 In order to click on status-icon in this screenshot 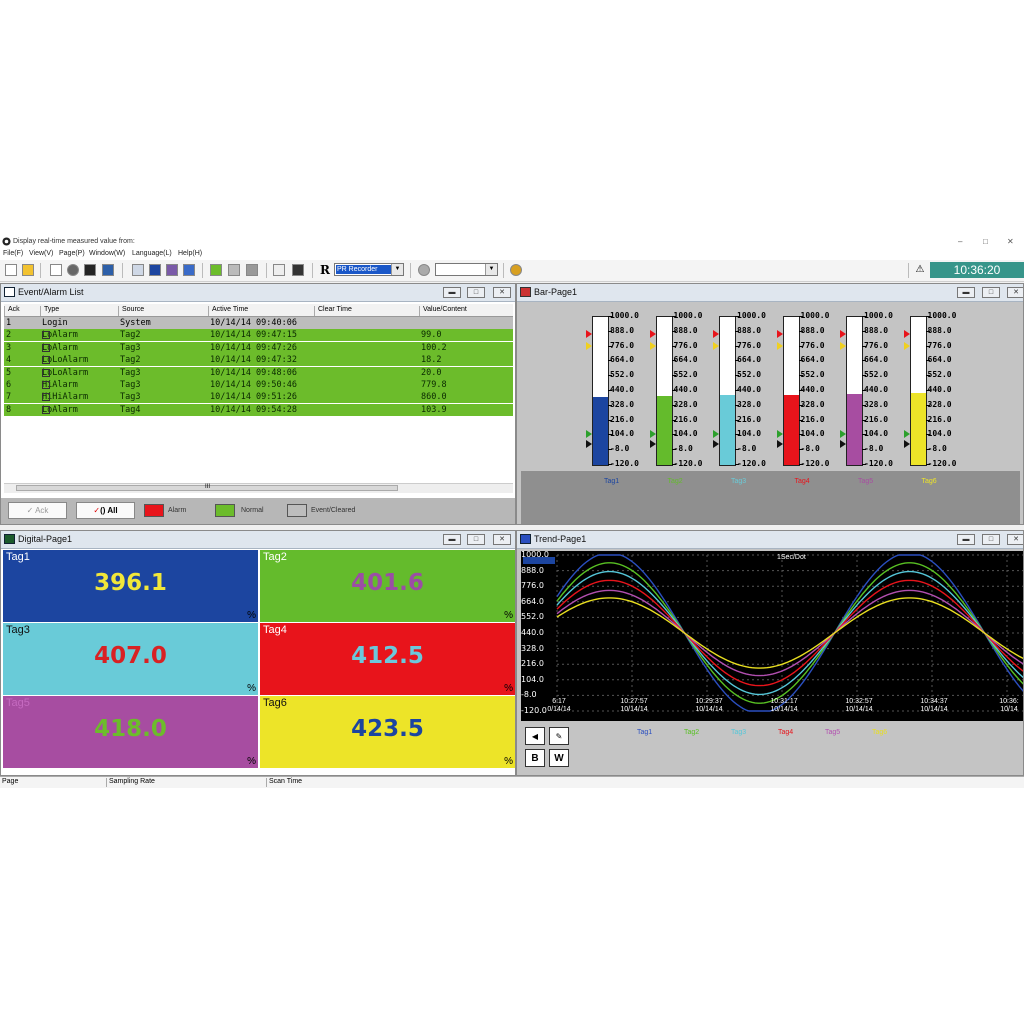, I will do `click(516, 270)`.